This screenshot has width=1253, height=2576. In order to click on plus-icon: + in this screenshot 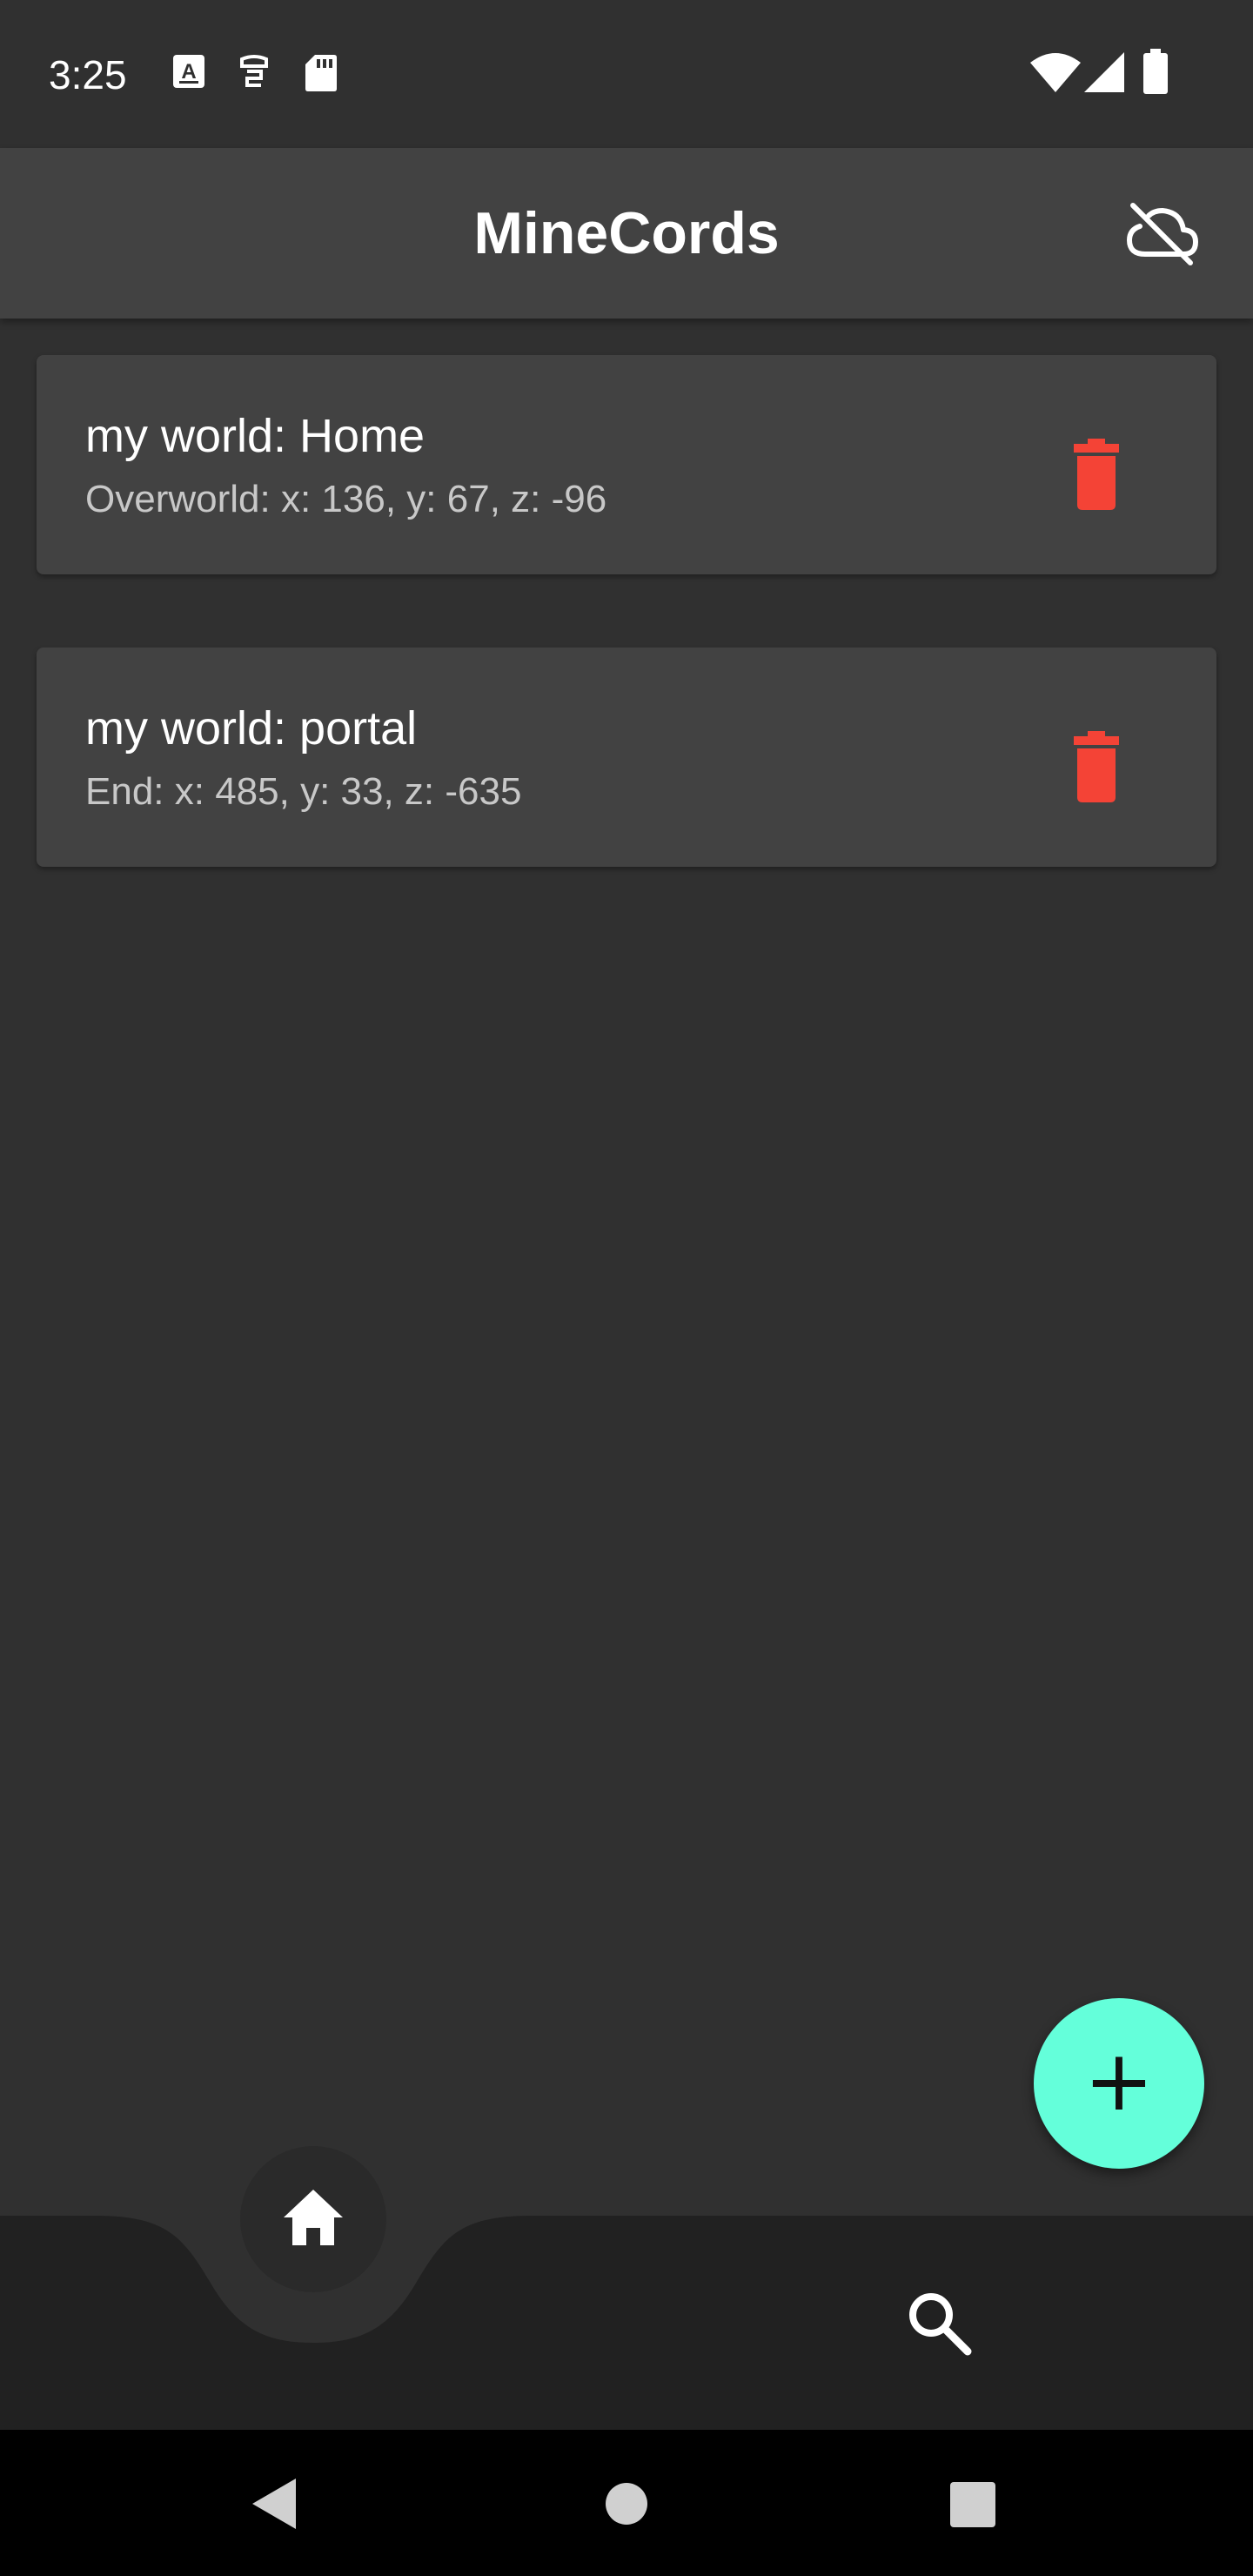, I will do `click(1119, 2081)`.